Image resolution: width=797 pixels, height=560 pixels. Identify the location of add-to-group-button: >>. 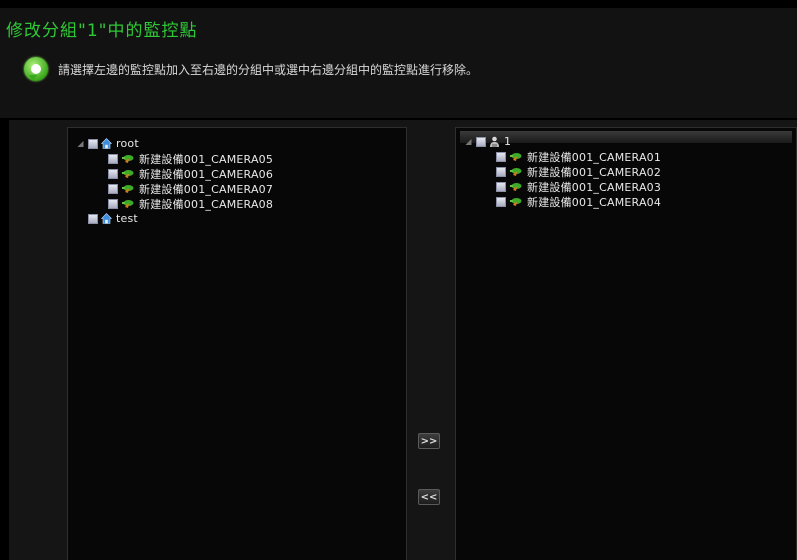
(429, 441).